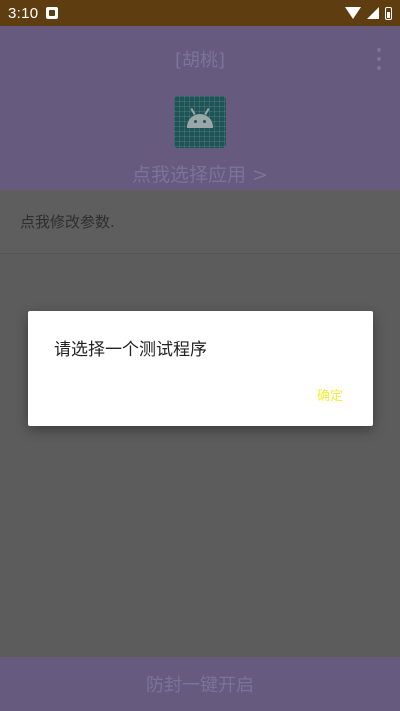 The width and height of the screenshot is (400, 711). I want to click on android-icon, so click(200, 122).